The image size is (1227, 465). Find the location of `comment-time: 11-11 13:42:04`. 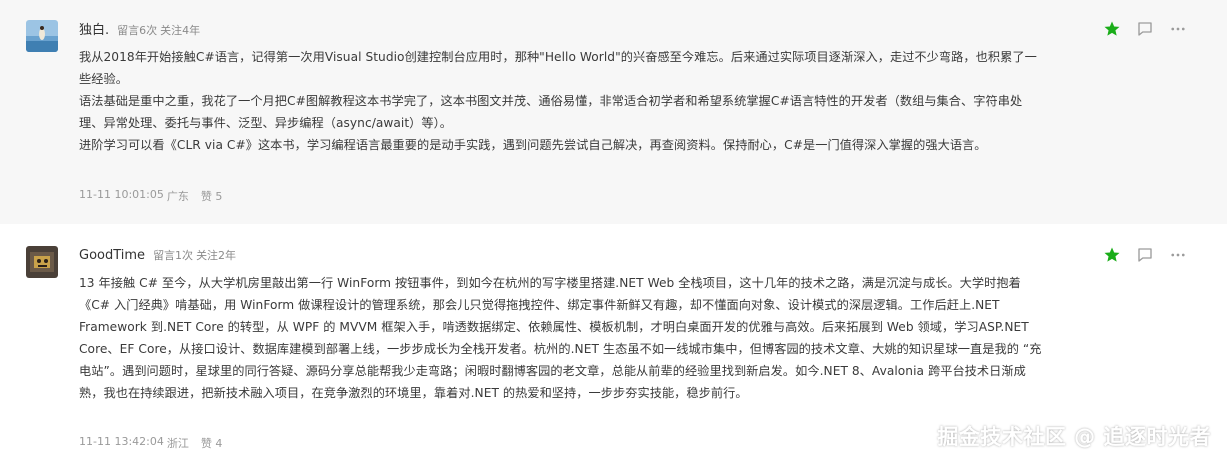

comment-time: 11-11 13:42:04 is located at coordinates (121, 441).